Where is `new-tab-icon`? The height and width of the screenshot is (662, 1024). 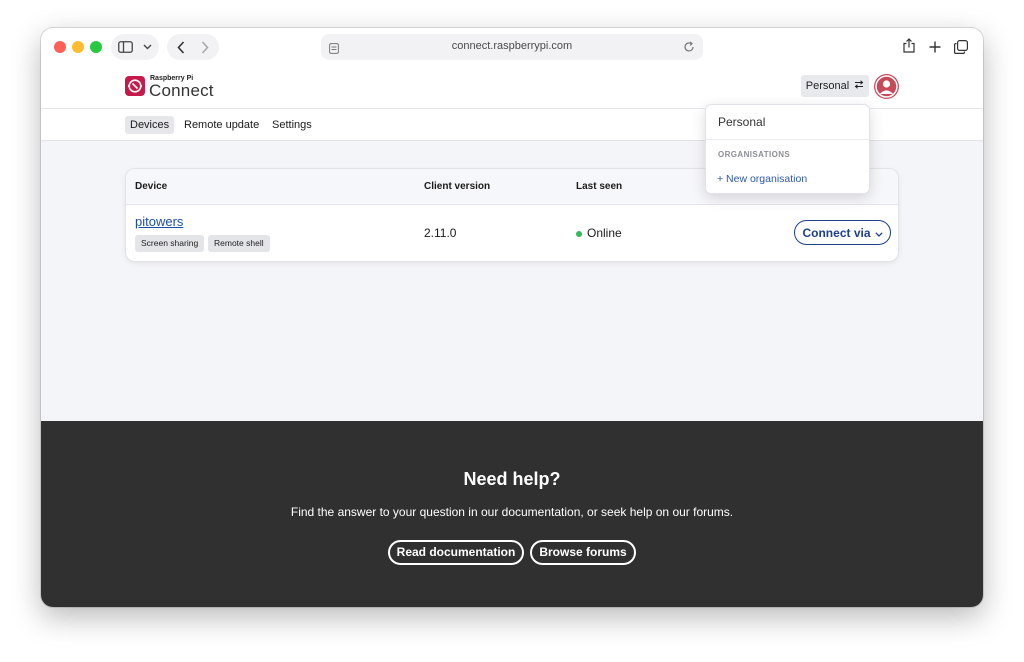 new-tab-icon is located at coordinates (935, 49).